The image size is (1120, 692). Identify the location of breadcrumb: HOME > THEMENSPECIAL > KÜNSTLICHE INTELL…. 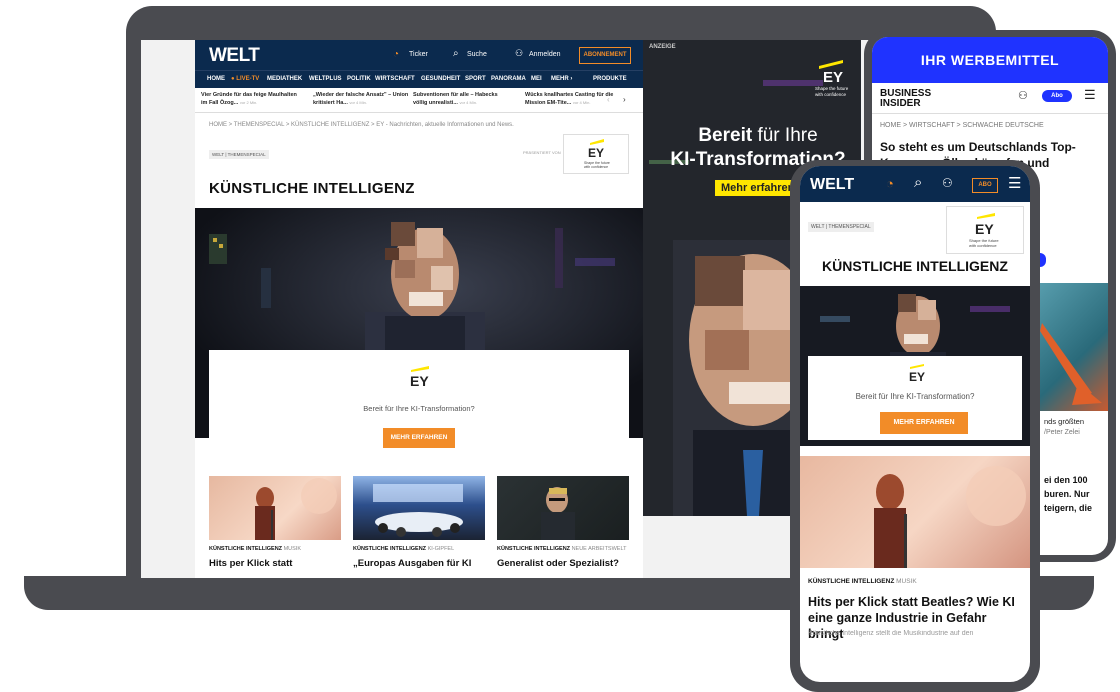
(361, 125).